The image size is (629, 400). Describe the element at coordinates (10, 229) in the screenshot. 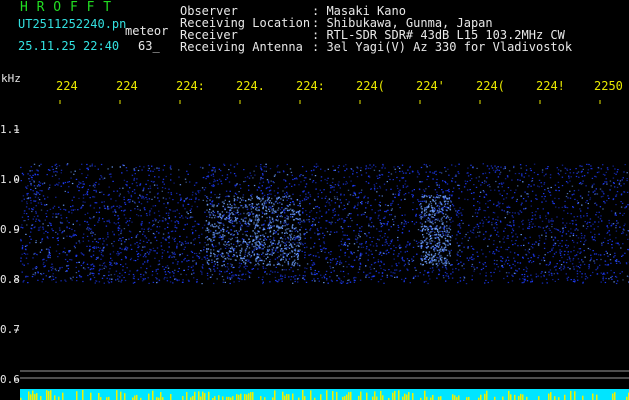

I see `freq-tick-label: 0.9` at that location.